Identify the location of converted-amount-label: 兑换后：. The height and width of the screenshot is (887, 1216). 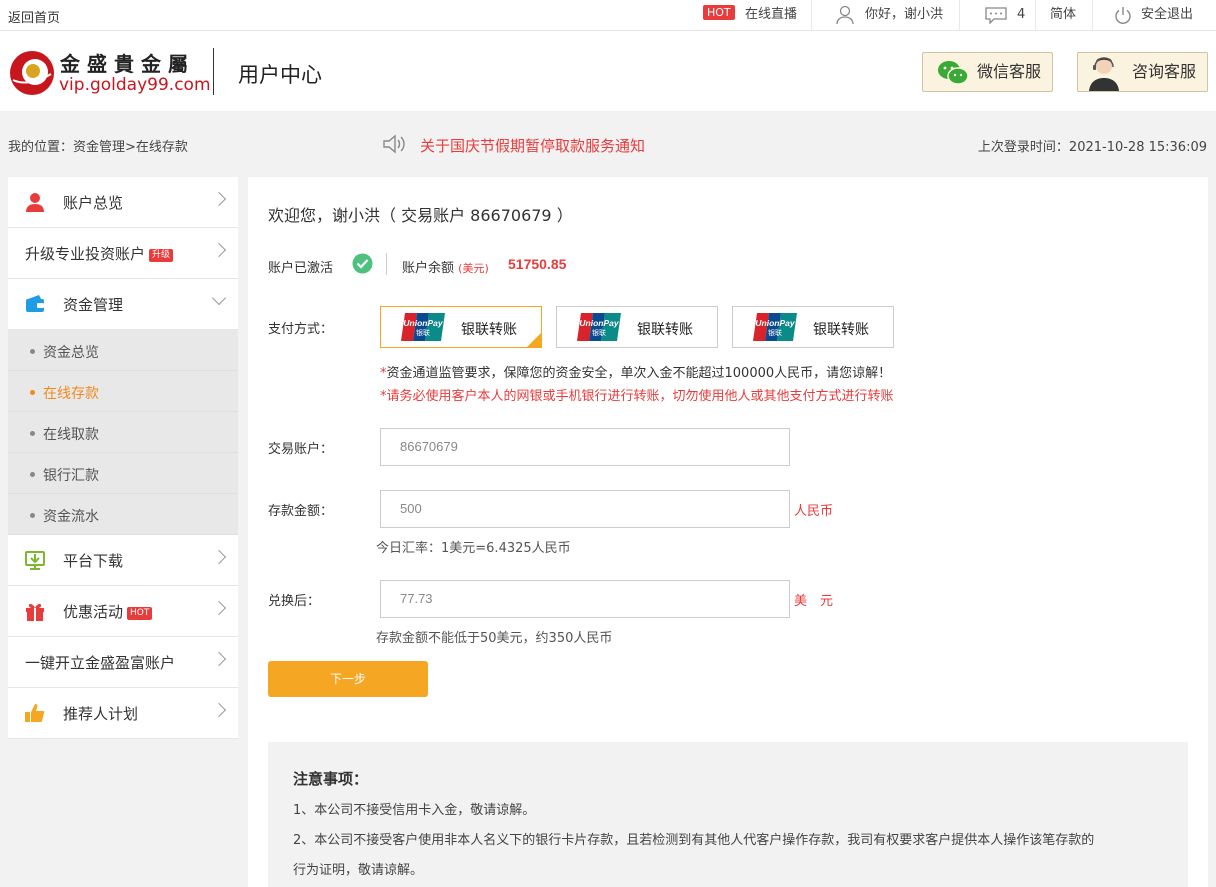
(294, 601).